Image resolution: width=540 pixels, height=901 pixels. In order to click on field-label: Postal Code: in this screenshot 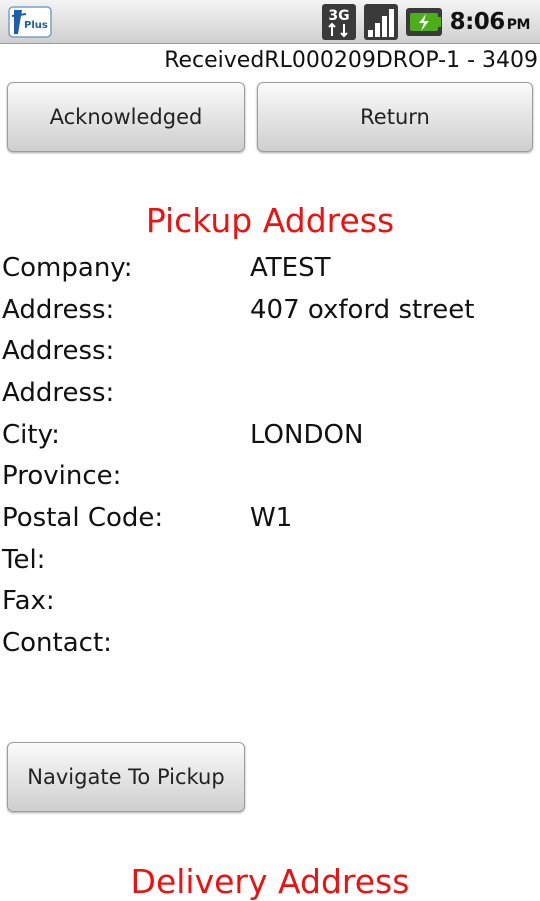, I will do `click(83, 517)`.